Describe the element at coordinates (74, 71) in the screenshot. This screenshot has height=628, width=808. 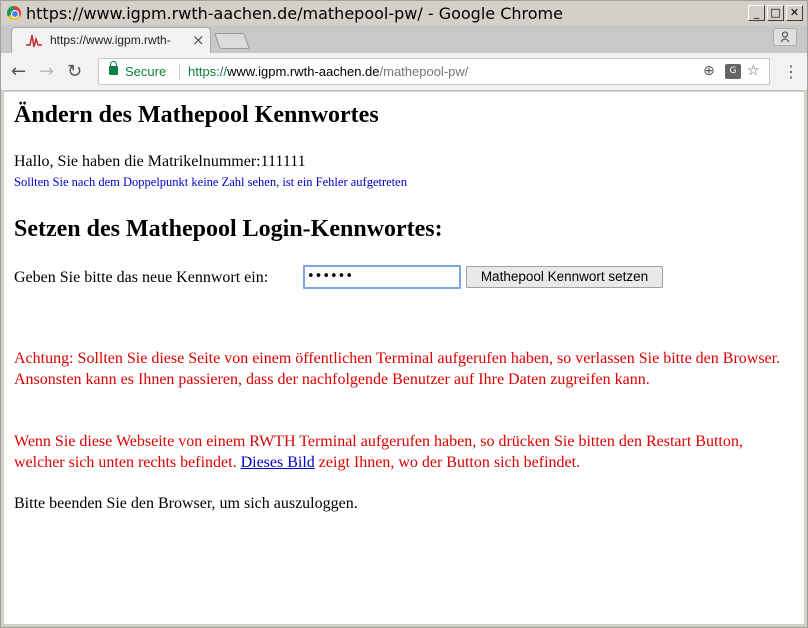
I see `reload-icon: ↻` at that location.